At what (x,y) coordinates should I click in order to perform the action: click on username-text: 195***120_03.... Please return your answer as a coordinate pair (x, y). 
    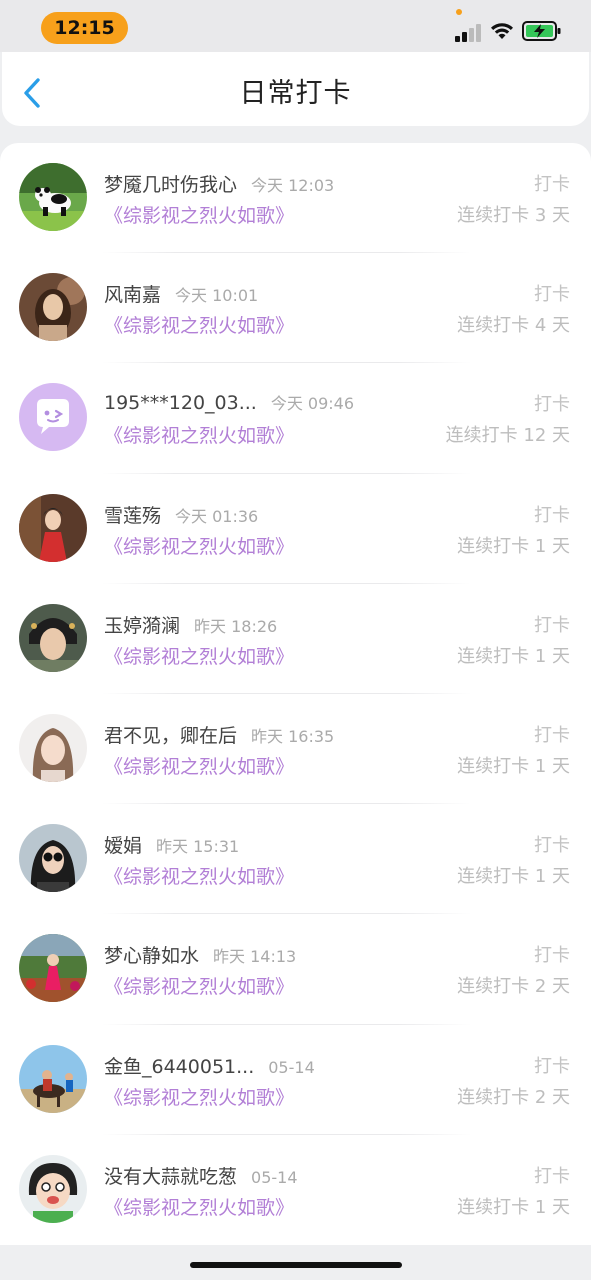
    Looking at the image, I should click on (180, 403).